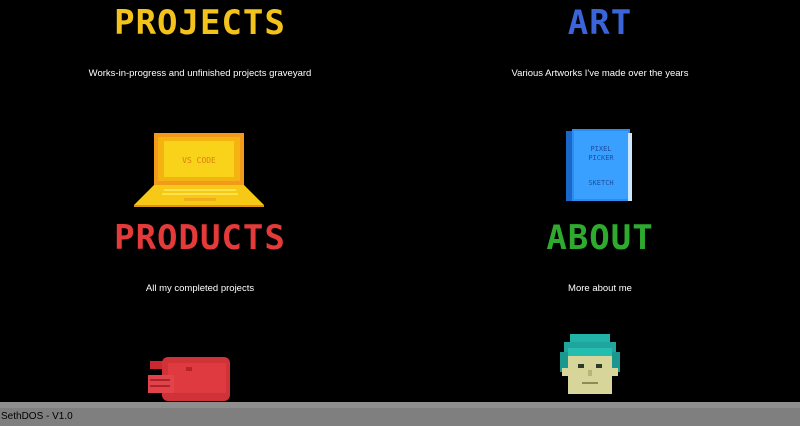 This screenshot has height=426, width=800. I want to click on taskbar: SethDOS - V1.0, so click(400, 414).